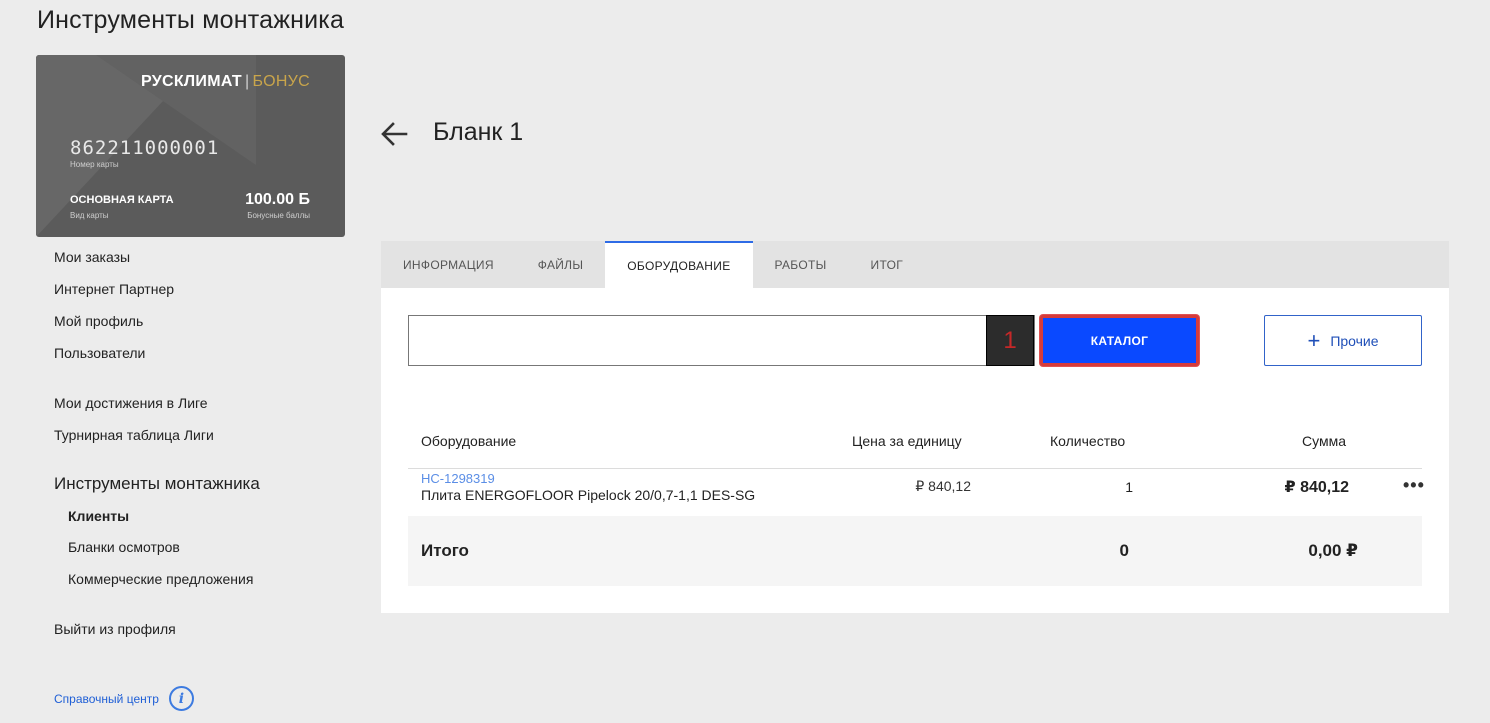 The height and width of the screenshot is (723, 1490). What do you see at coordinates (801, 264) in the screenshot?
I see `tab-works: РАБОТЫ` at bounding box center [801, 264].